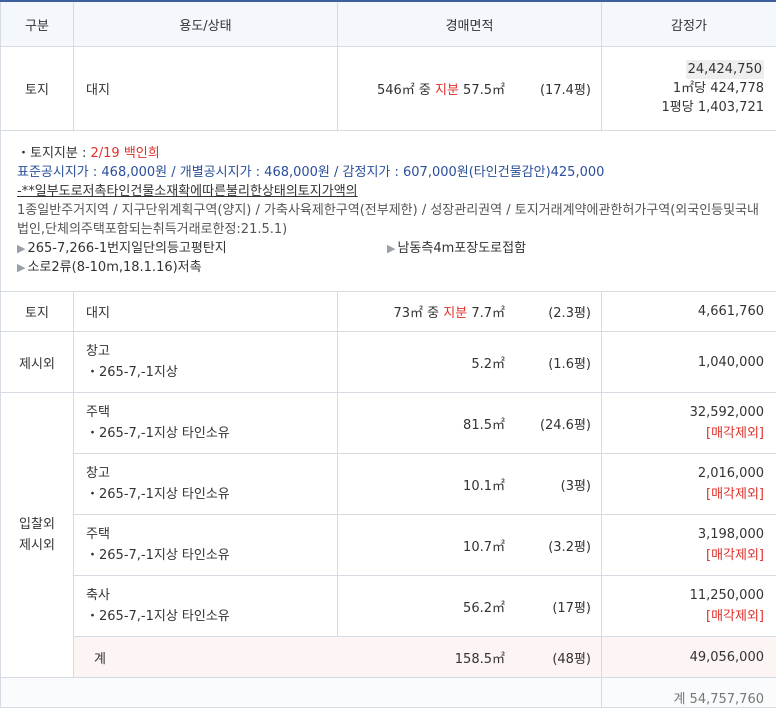 The height and width of the screenshot is (708, 776). Describe the element at coordinates (470, 24) in the screenshot. I see `header-area: 경매면적` at that location.